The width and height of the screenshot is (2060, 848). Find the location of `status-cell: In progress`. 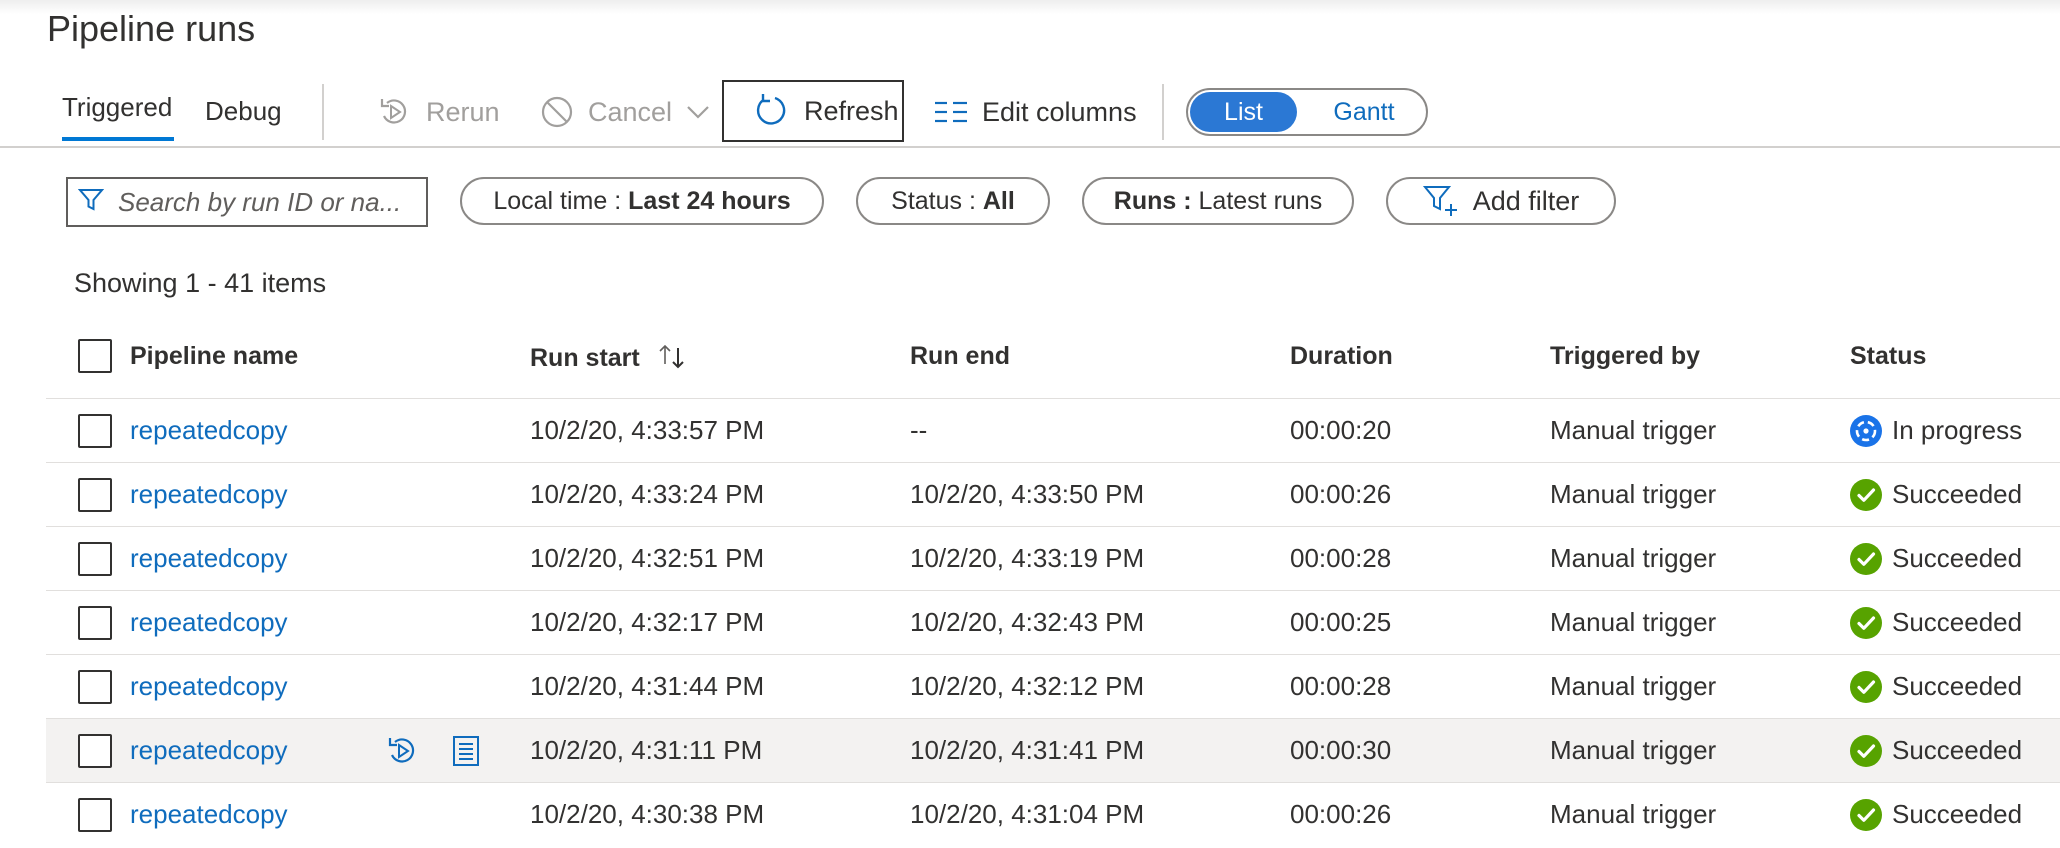

status-cell: In progress is located at coordinates (1957, 430).